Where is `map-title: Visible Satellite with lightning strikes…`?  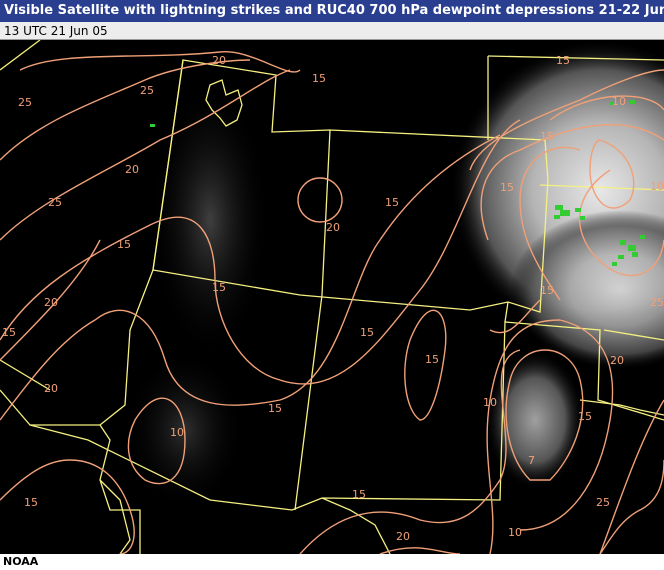
map-title: Visible Satellite with lightning strikes… is located at coordinates (332, 11).